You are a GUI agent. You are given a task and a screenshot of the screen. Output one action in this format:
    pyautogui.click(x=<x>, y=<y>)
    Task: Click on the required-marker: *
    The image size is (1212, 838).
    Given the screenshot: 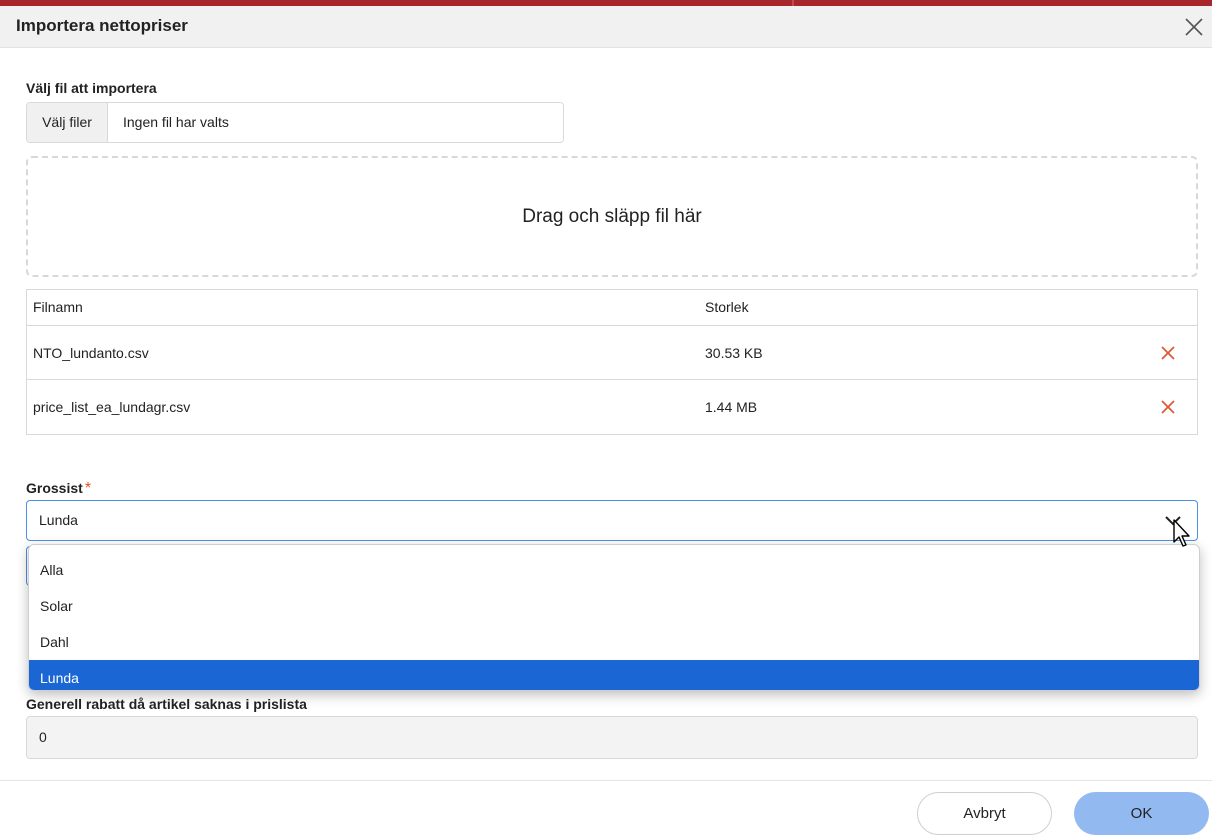 What is the action you would take?
    pyautogui.click(x=88, y=488)
    